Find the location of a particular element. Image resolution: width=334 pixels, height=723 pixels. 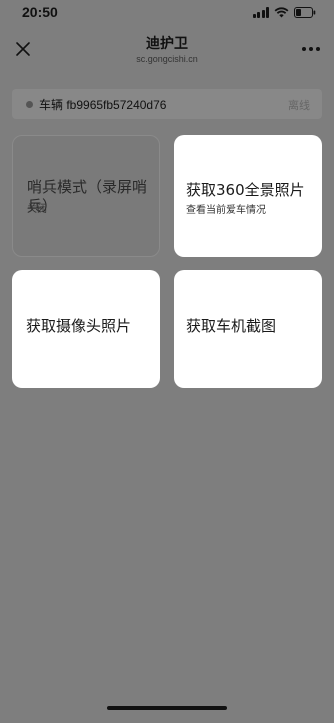

panorama-photo-subtitle: 查看当前爱车情况 is located at coordinates (226, 210).